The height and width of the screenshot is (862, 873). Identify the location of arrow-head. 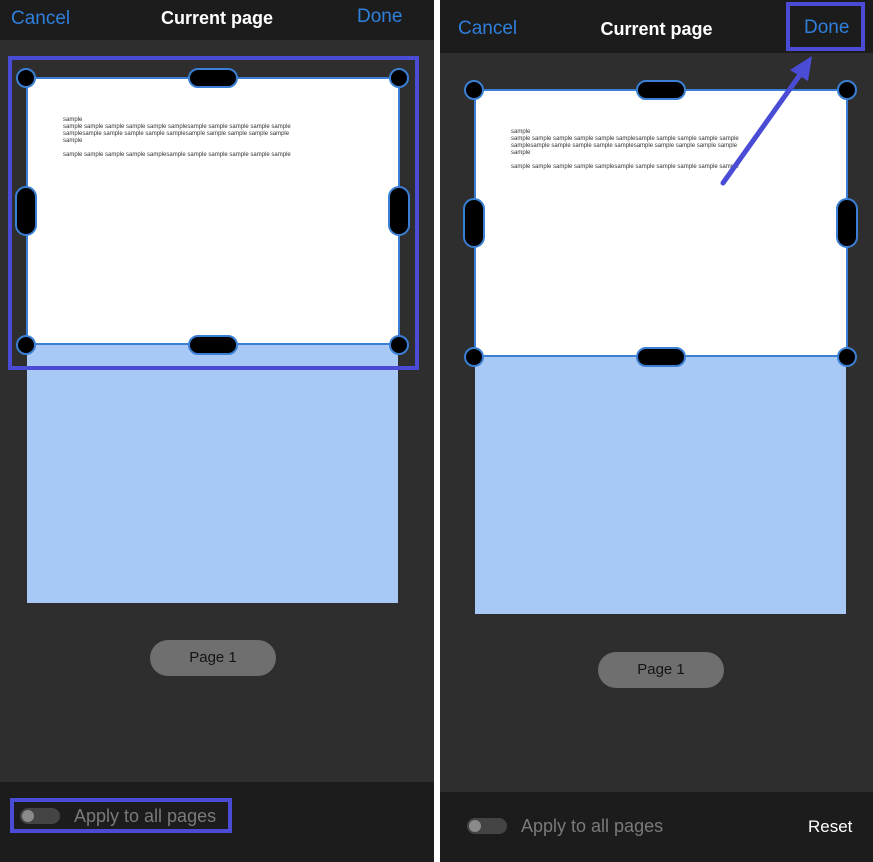
(801, 68).